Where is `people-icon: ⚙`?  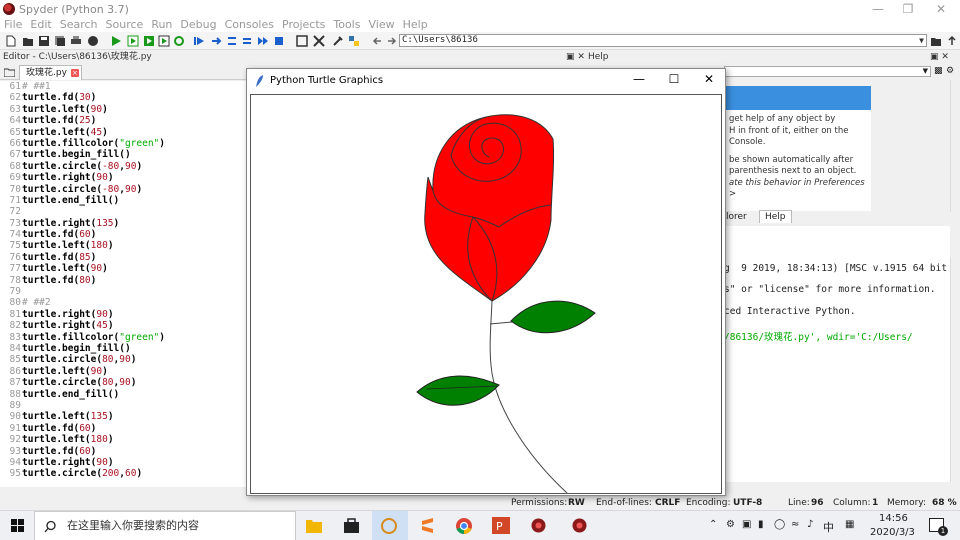 people-icon: ⚙ is located at coordinates (730, 524).